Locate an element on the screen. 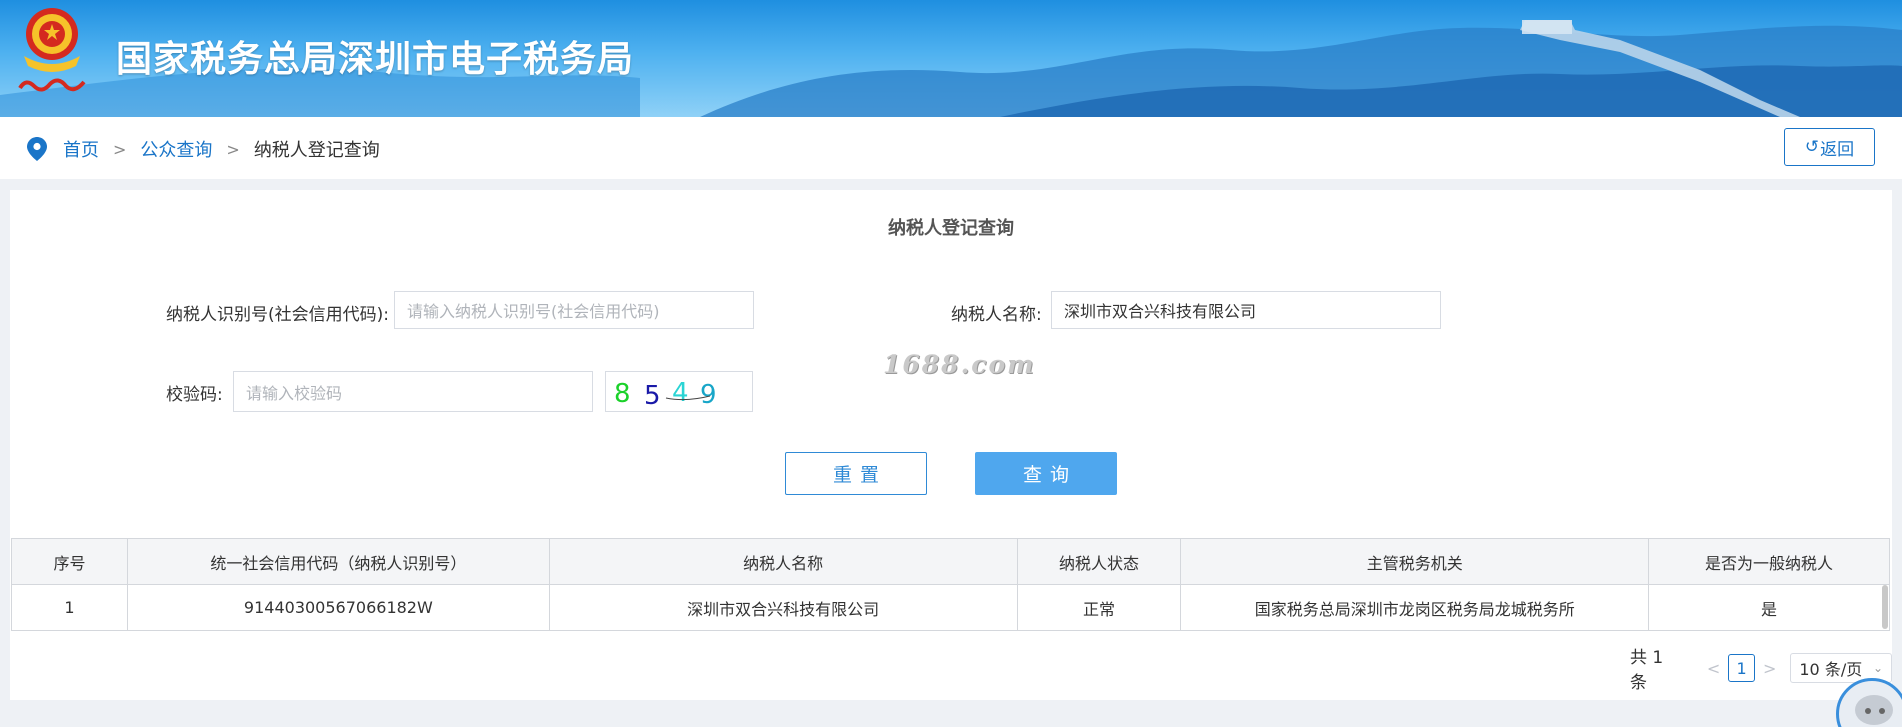 The height and width of the screenshot is (727, 1902). cell-general-taxpayer: 是 is located at coordinates (1769, 607).